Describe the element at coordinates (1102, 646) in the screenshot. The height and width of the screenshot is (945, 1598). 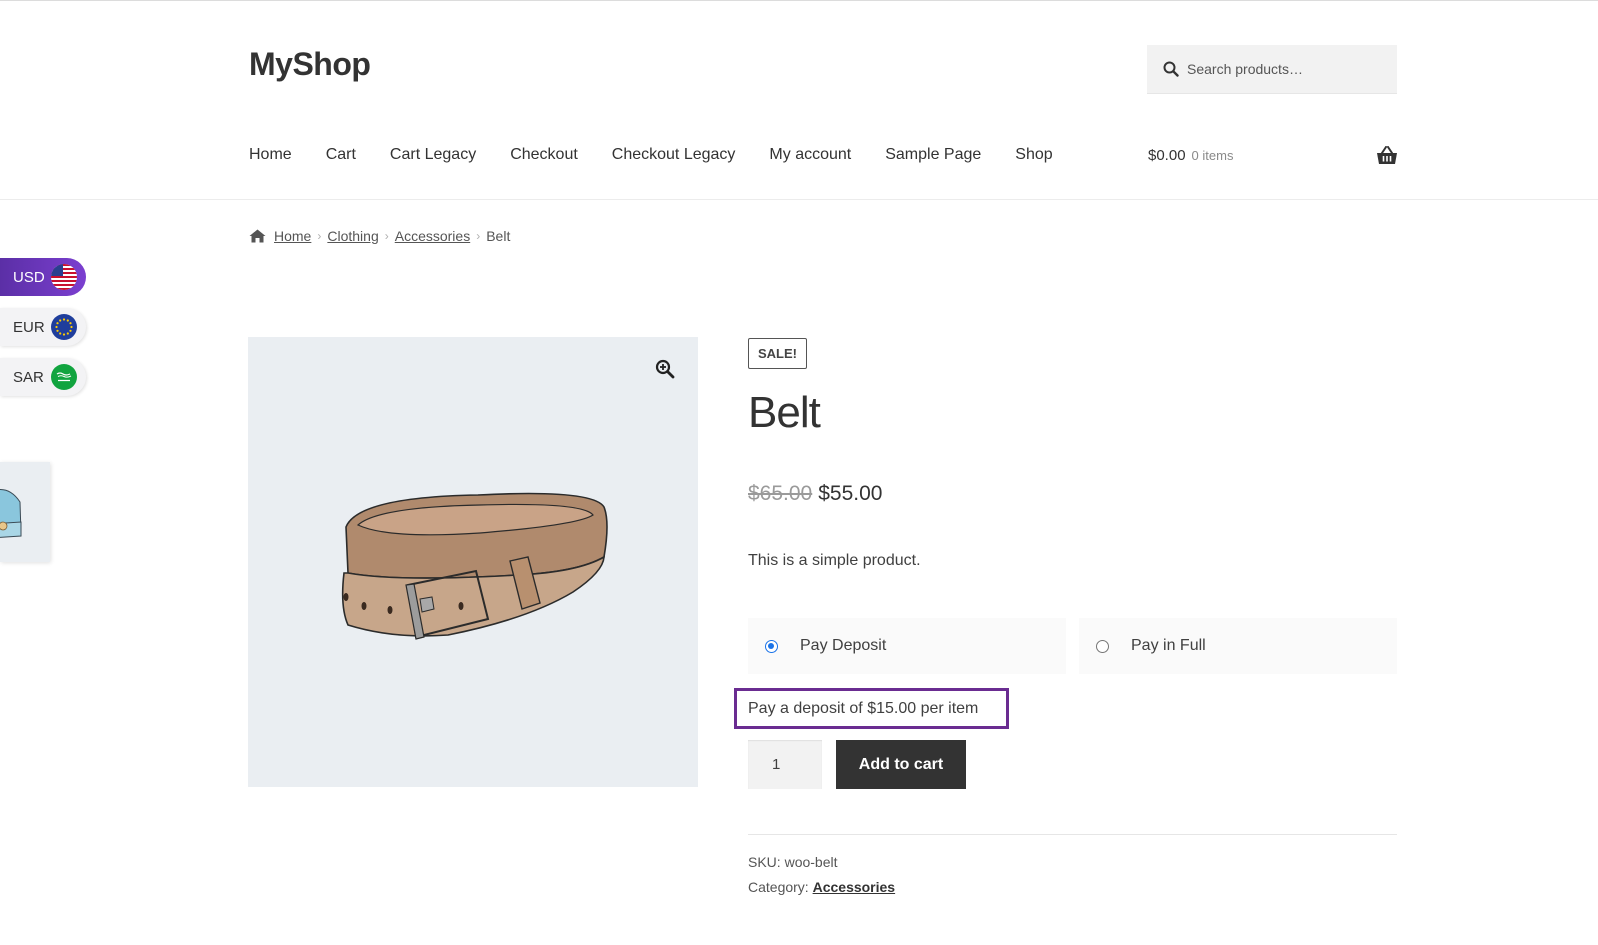
I see `pay-full-radio` at that location.